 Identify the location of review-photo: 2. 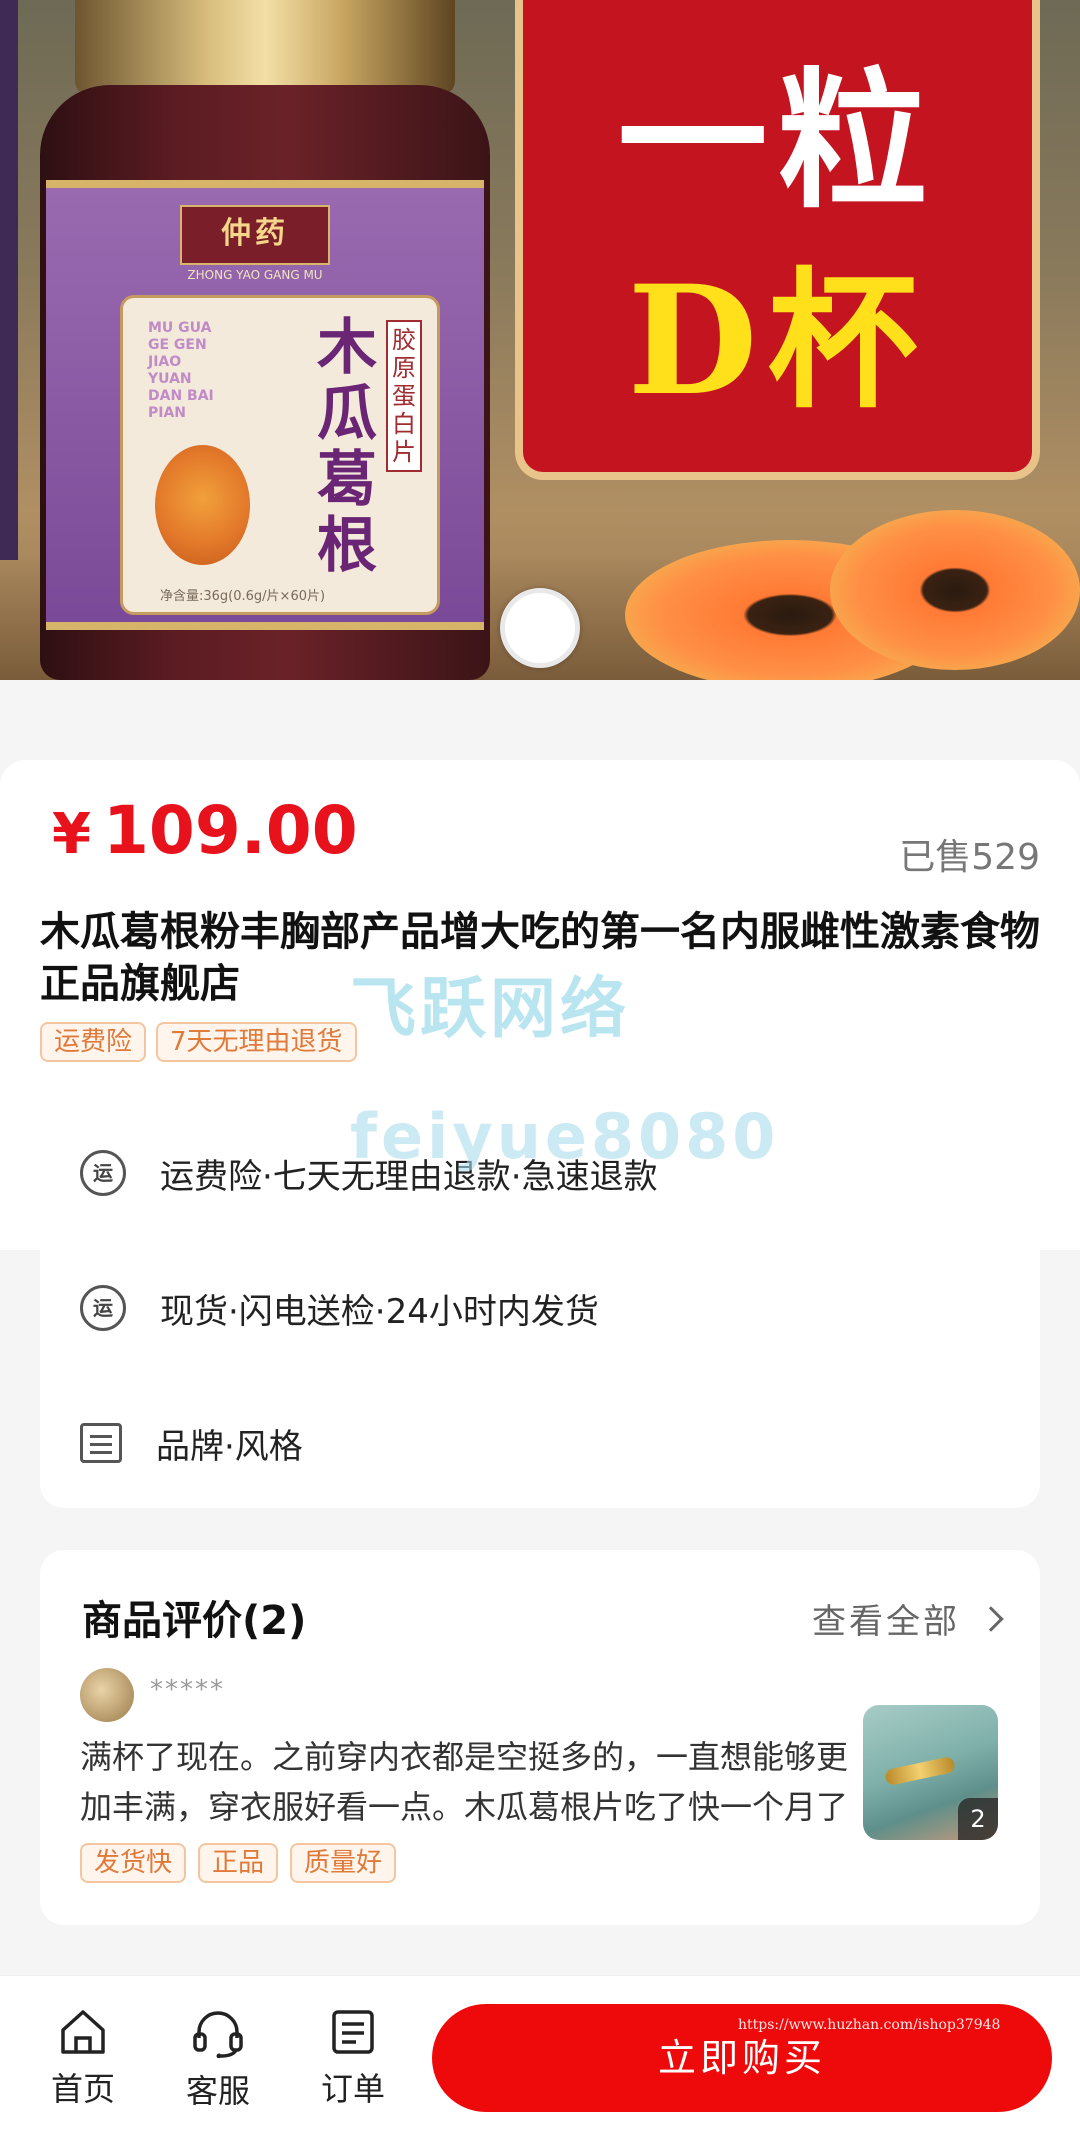
(930, 1772).